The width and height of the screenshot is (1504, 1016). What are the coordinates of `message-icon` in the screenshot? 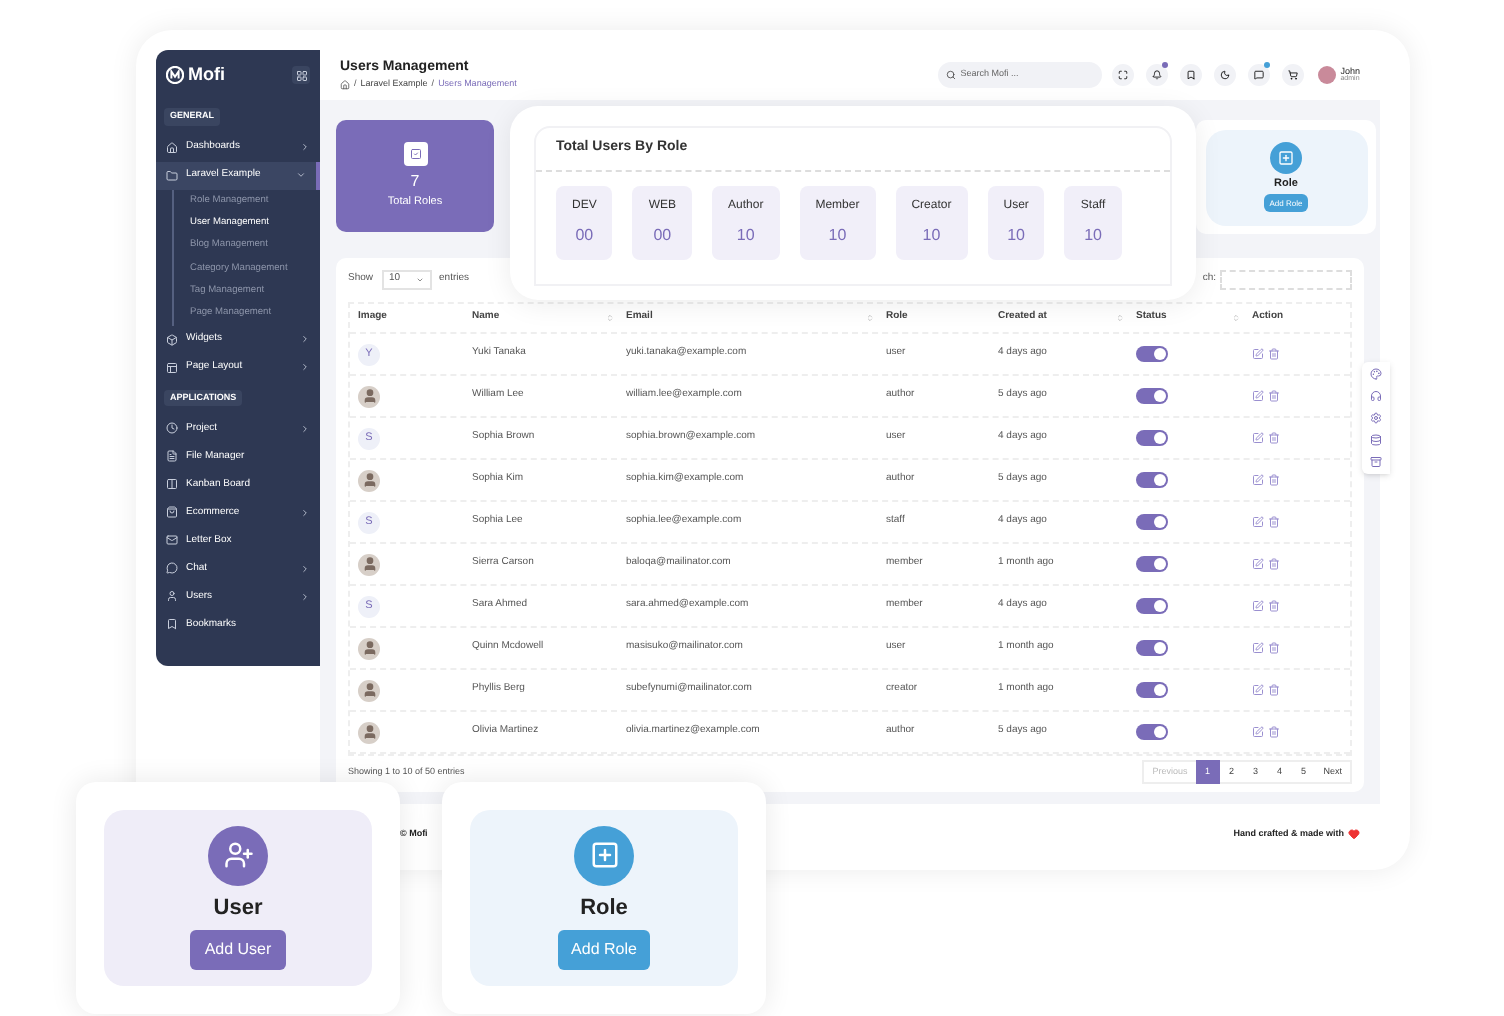 It's located at (1259, 75).